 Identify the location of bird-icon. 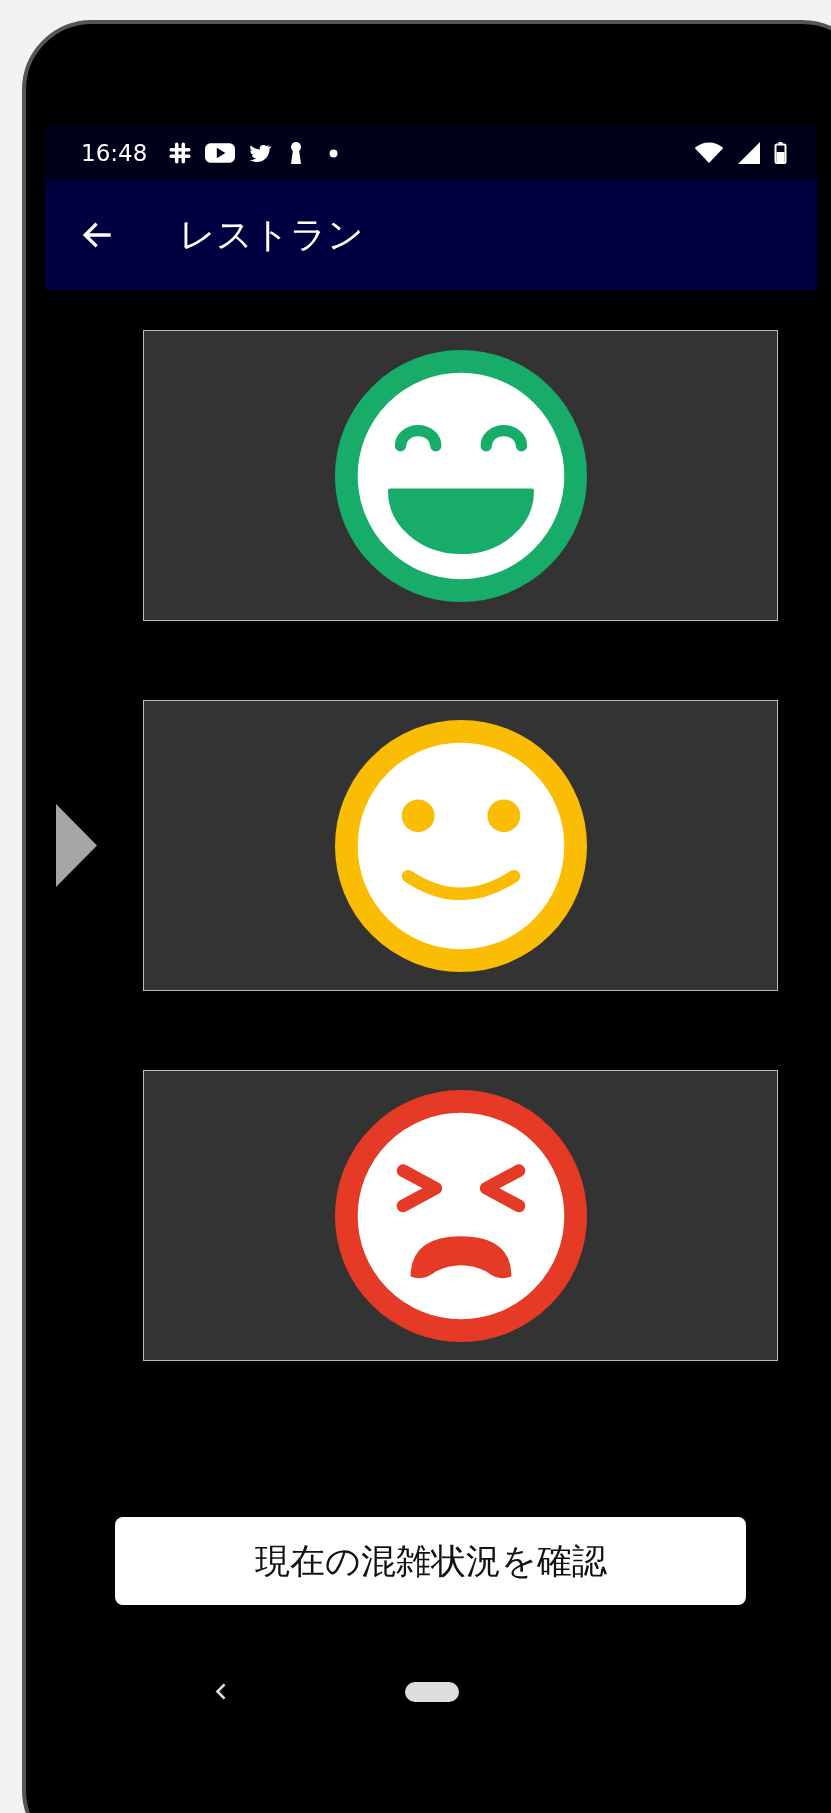
(260, 153).